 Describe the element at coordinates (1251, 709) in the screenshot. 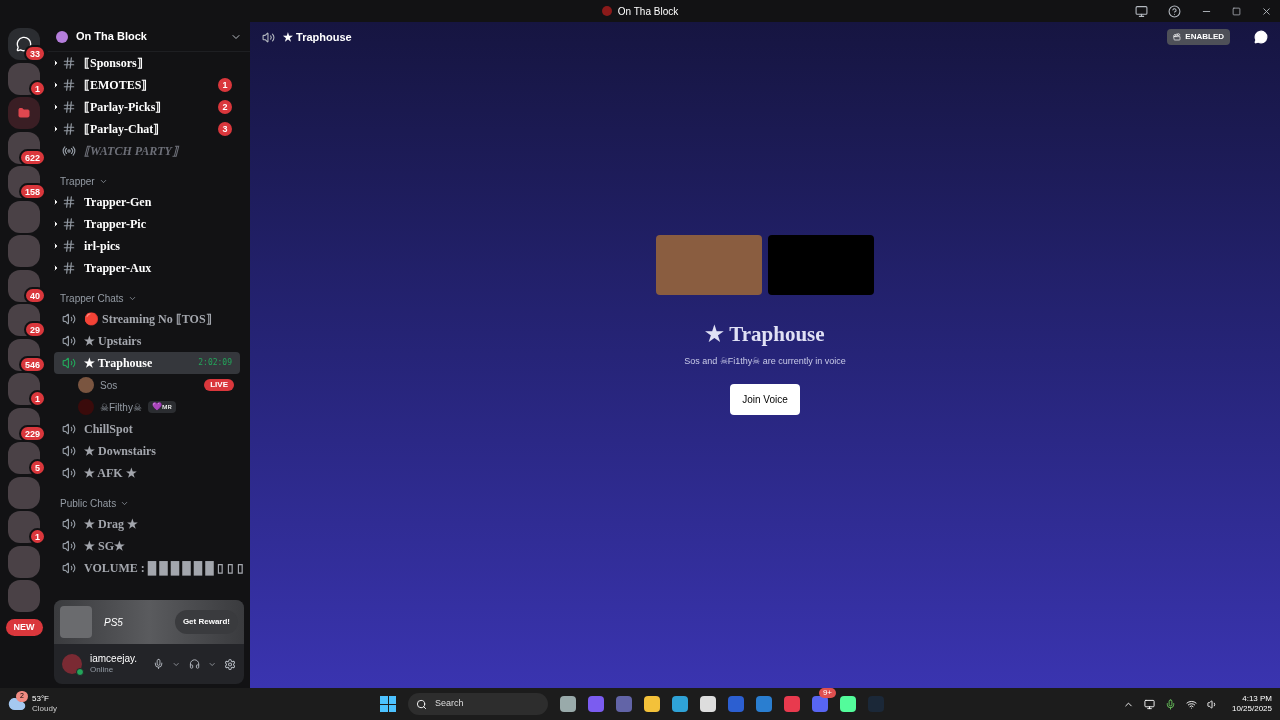

I see `clock-date: 10/25/2025` at that location.